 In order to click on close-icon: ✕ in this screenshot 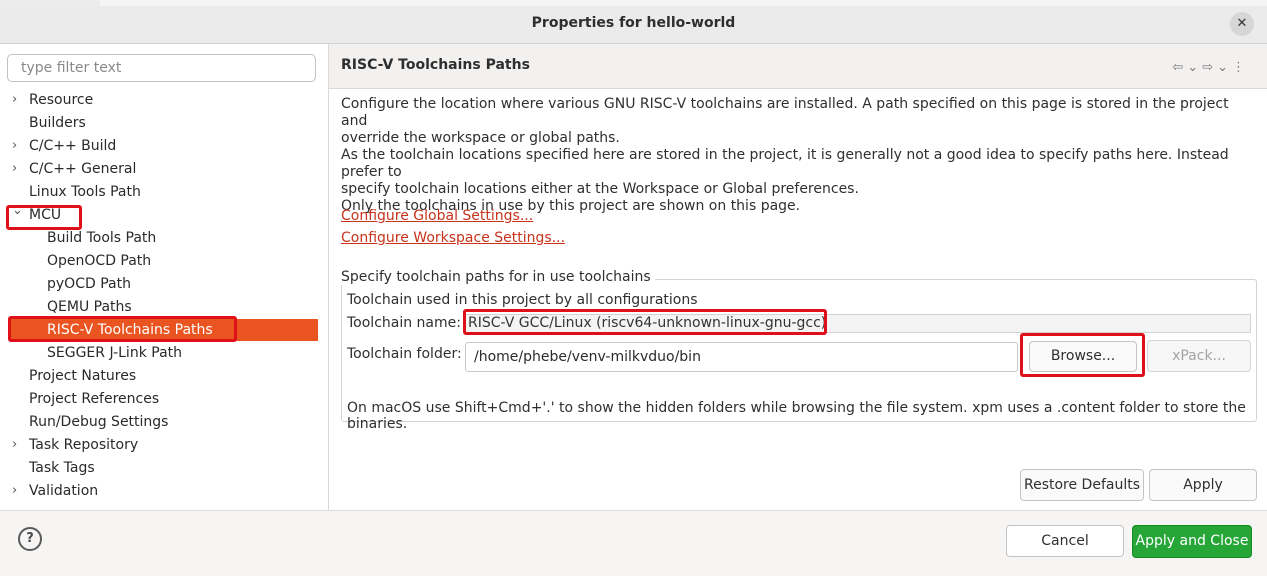, I will do `click(1242, 24)`.